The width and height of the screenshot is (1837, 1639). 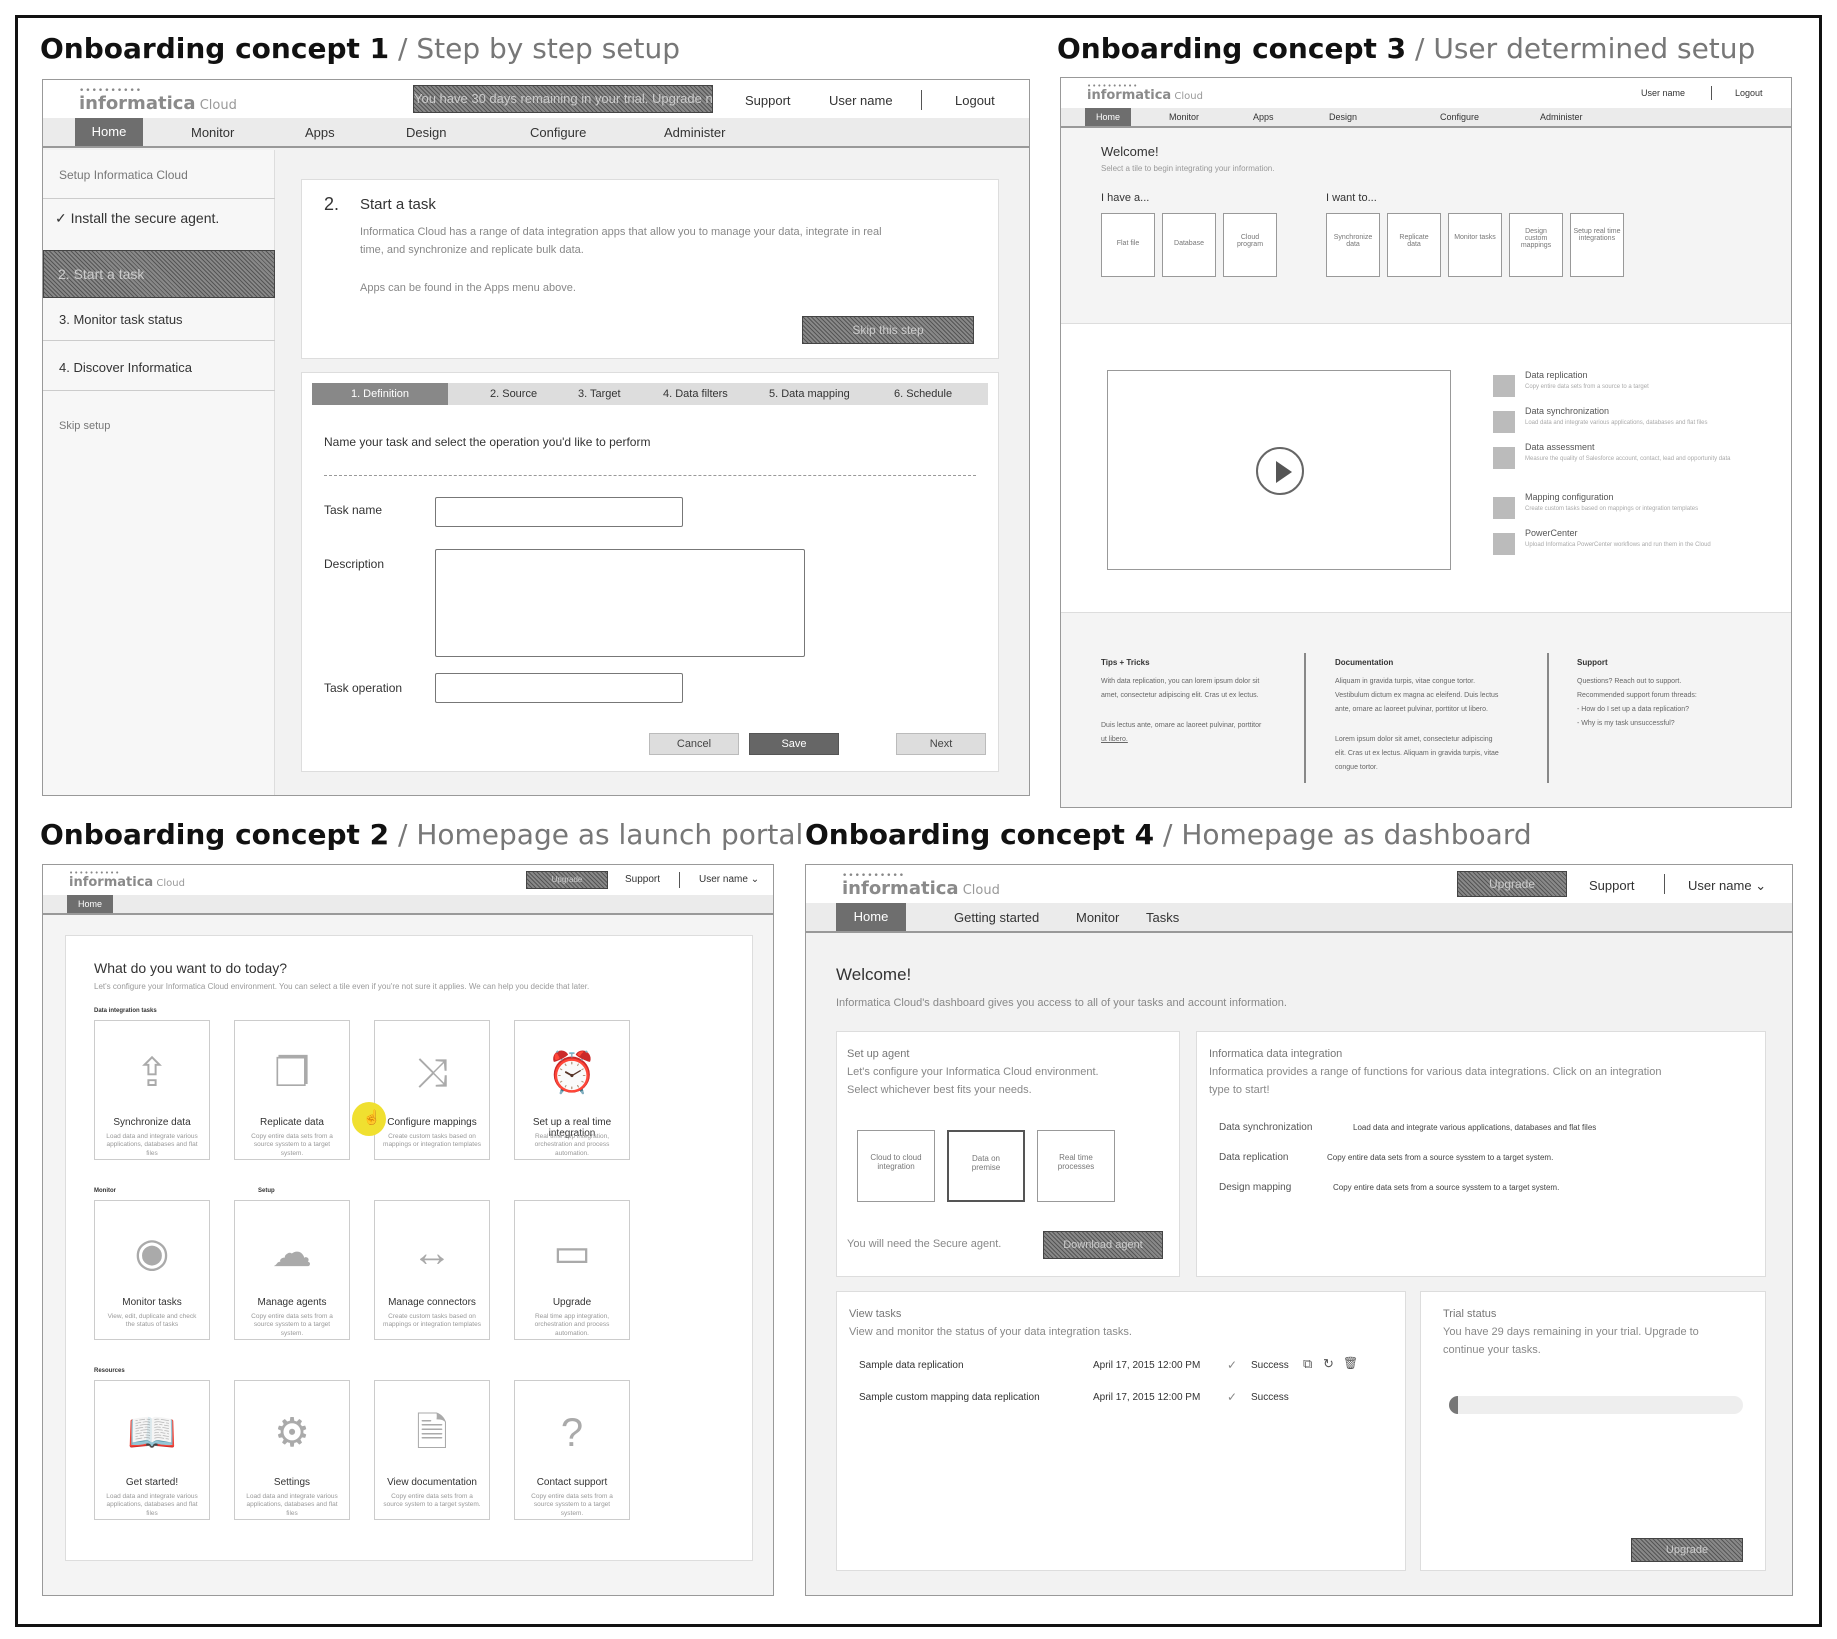 What do you see at coordinates (1475, 245) in the screenshot?
I see `want-tile-monitor: Monitor tasks` at bounding box center [1475, 245].